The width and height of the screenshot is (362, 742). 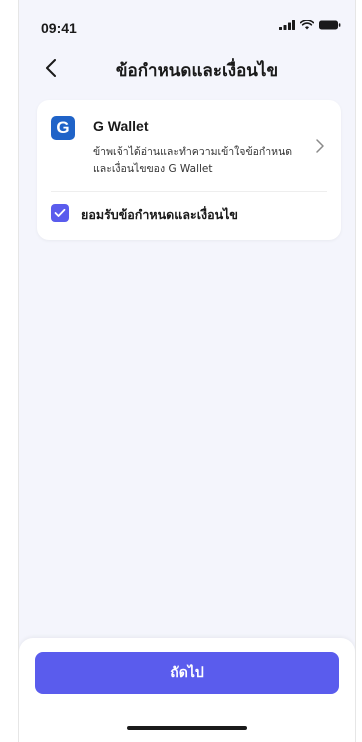 What do you see at coordinates (187, 23) in the screenshot?
I see `status-bar: 09:41` at bounding box center [187, 23].